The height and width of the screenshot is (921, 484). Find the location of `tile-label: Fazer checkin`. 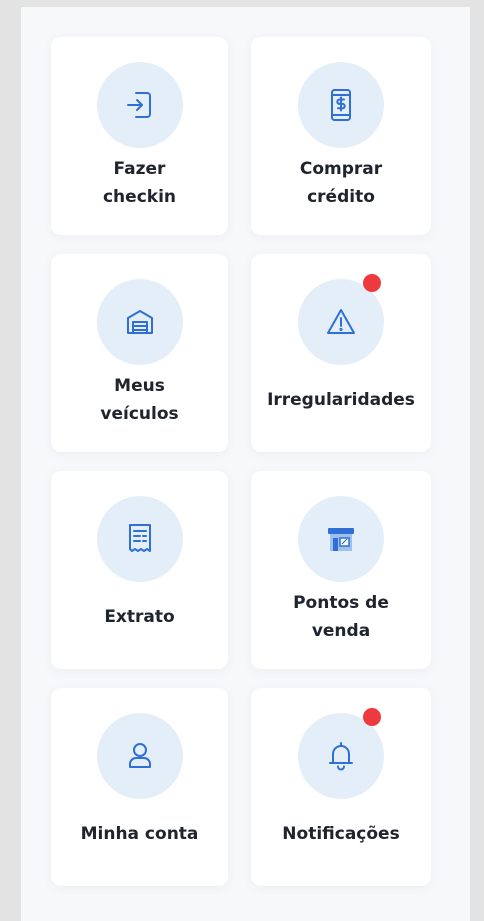

tile-label: Fazer checkin is located at coordinates (139, 183).